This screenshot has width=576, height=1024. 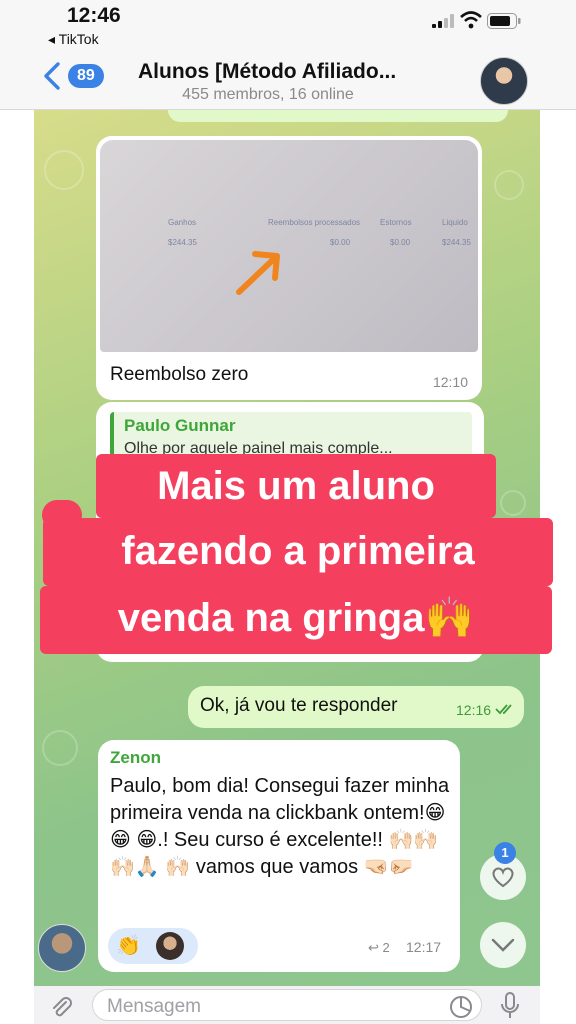 I want to click on double-check-icon, so click(x=503, y=709).